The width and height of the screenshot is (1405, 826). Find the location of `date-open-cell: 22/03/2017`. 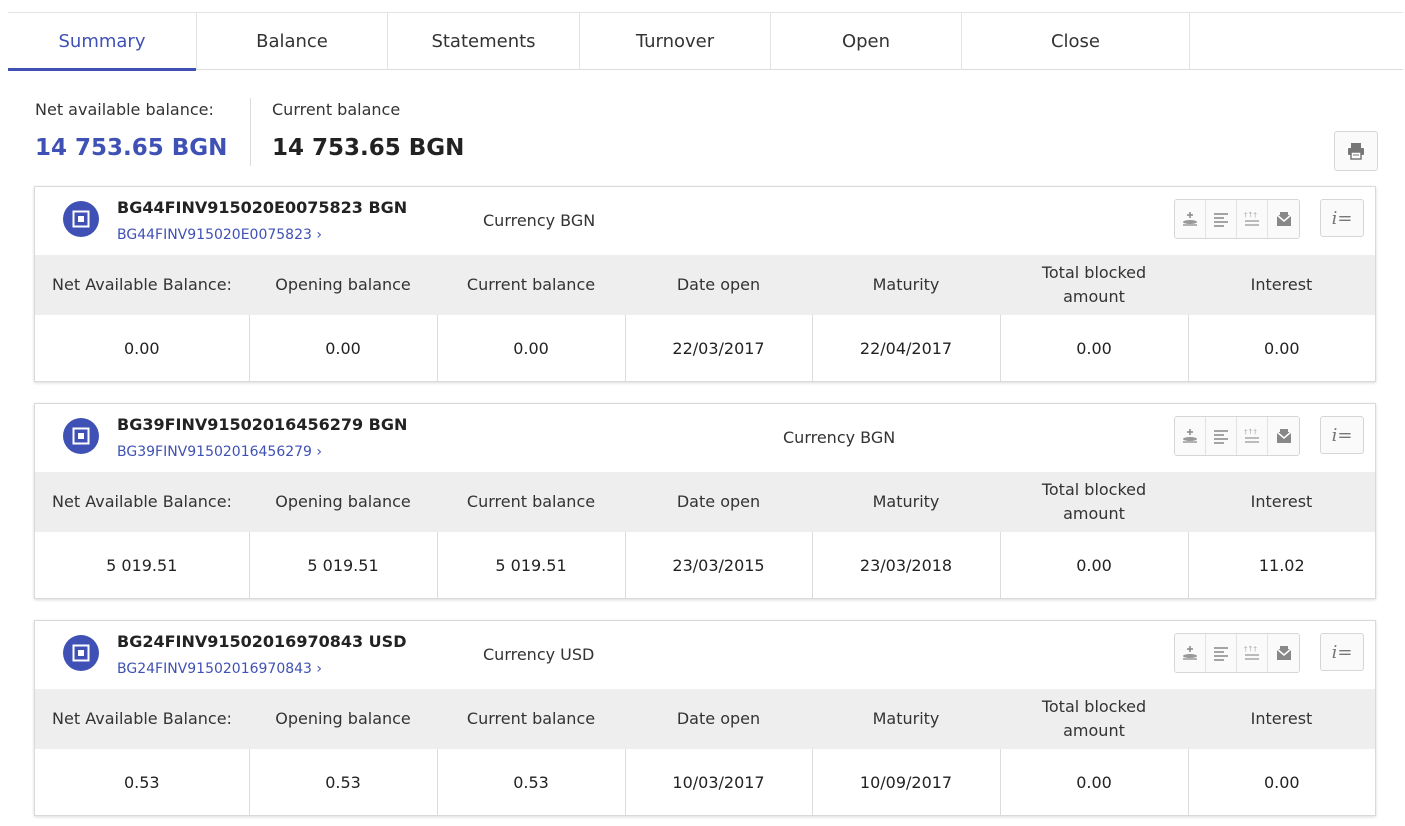

date-open-cell: 22/03/2017 is located at coordinates (719, 348).